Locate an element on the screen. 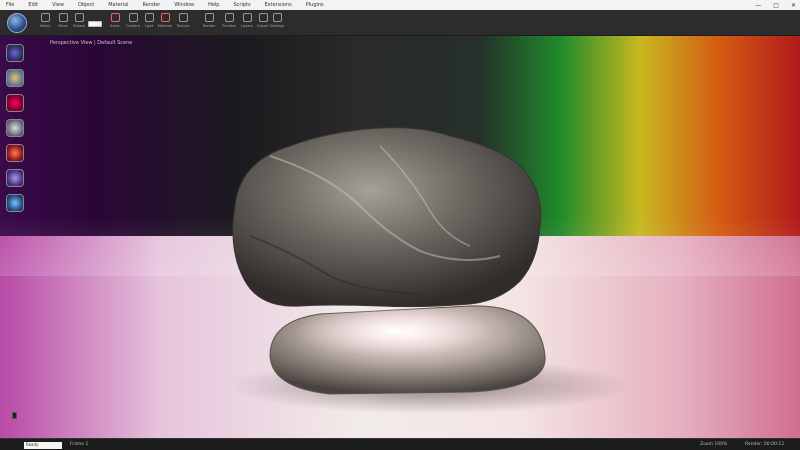  status-command-field: Ready is located at coordinates (43, 445).